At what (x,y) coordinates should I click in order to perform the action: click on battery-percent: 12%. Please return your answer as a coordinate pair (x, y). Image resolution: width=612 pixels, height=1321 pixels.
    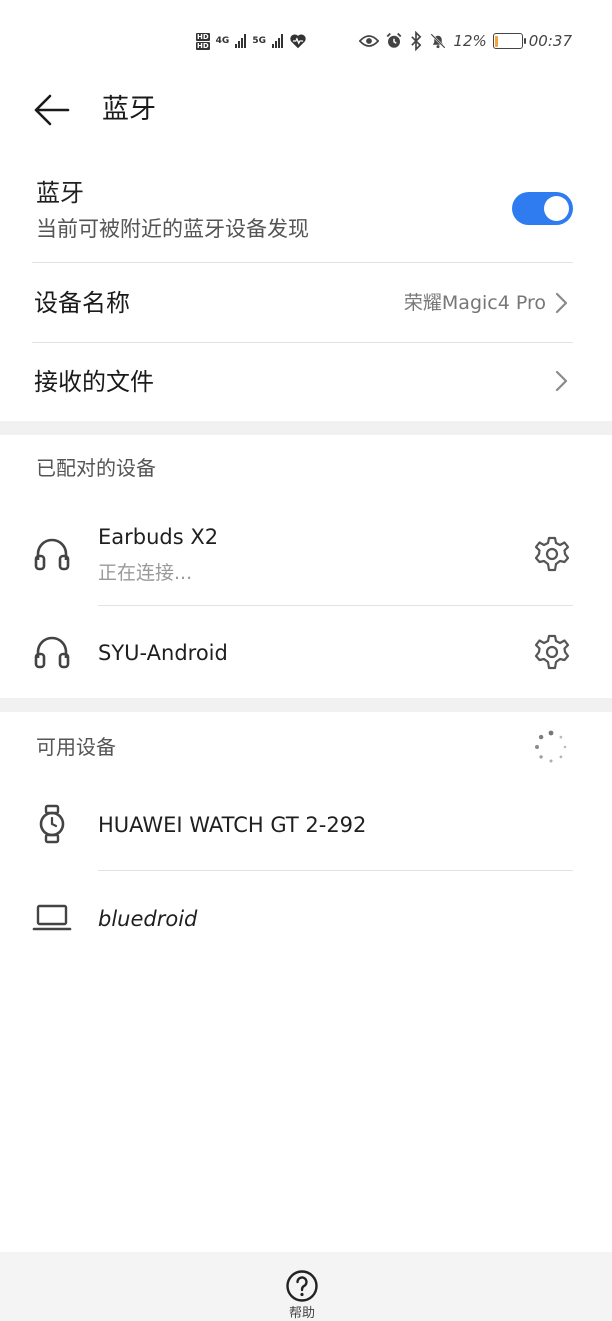
    Looking at the image, I should click on (470, 41).